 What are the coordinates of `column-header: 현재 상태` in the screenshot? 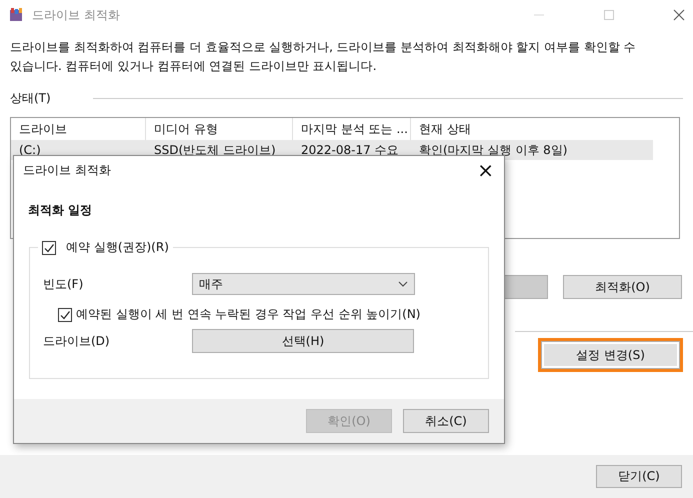 It's located at (531, 129).